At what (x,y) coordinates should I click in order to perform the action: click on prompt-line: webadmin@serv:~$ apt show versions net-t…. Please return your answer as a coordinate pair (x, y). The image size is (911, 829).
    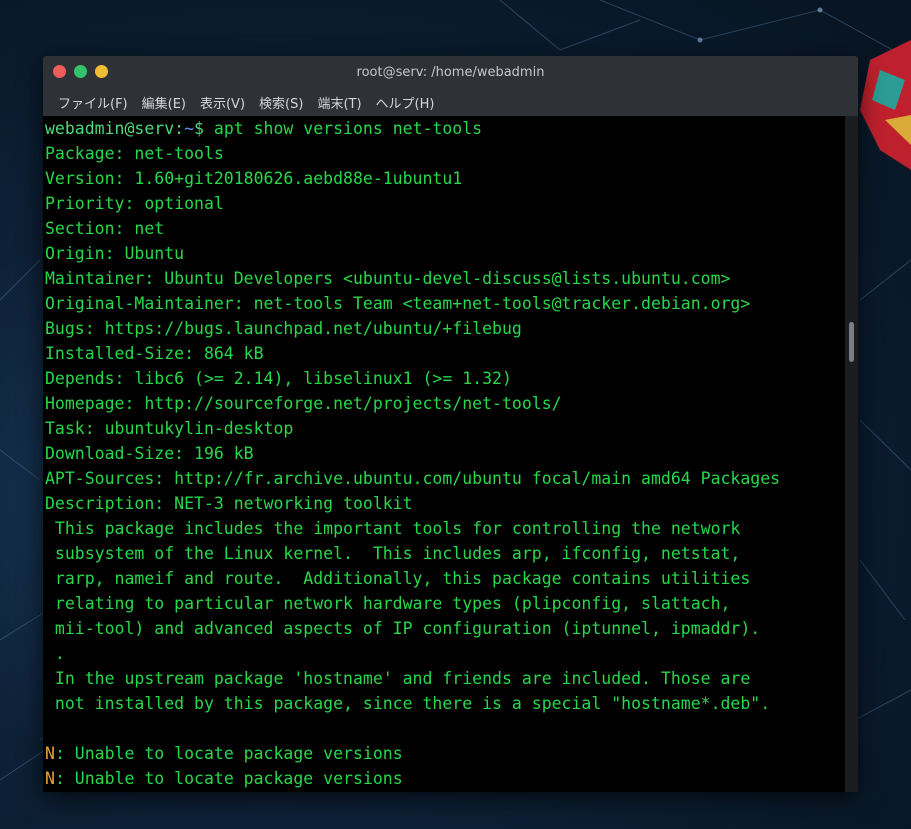
    Looking at the image, I should click on (444, 128).